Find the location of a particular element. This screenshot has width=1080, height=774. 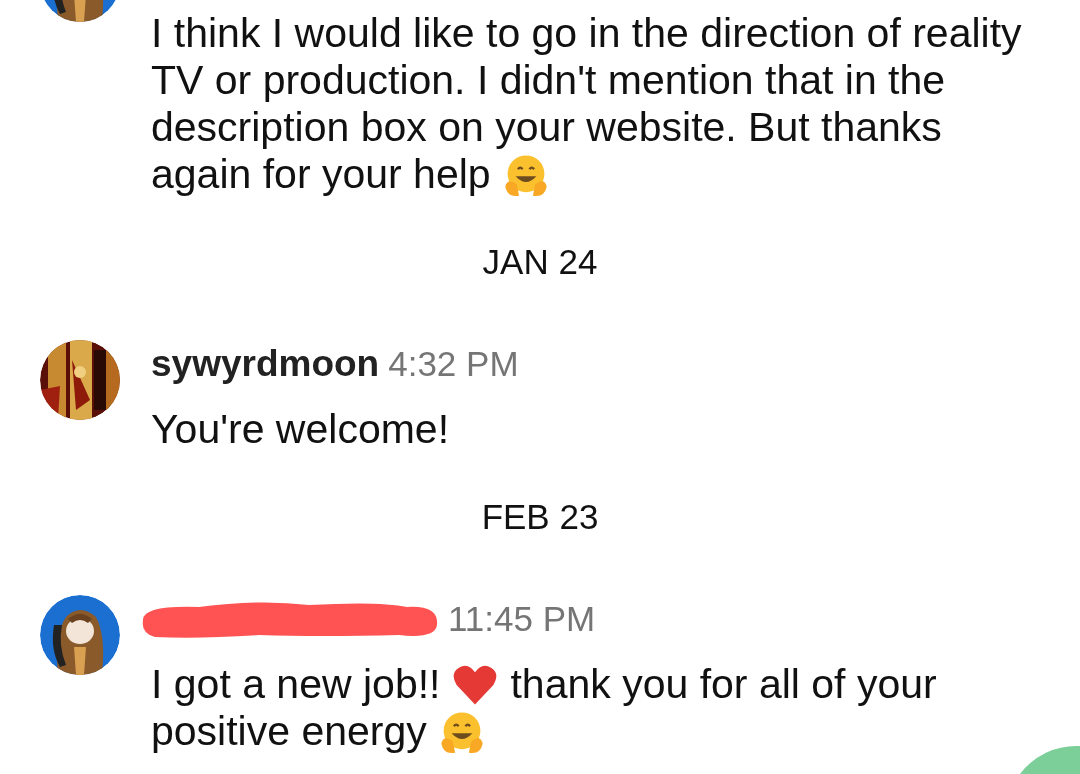

message-text: I got a new job!! is located at coordinates (296, 684).